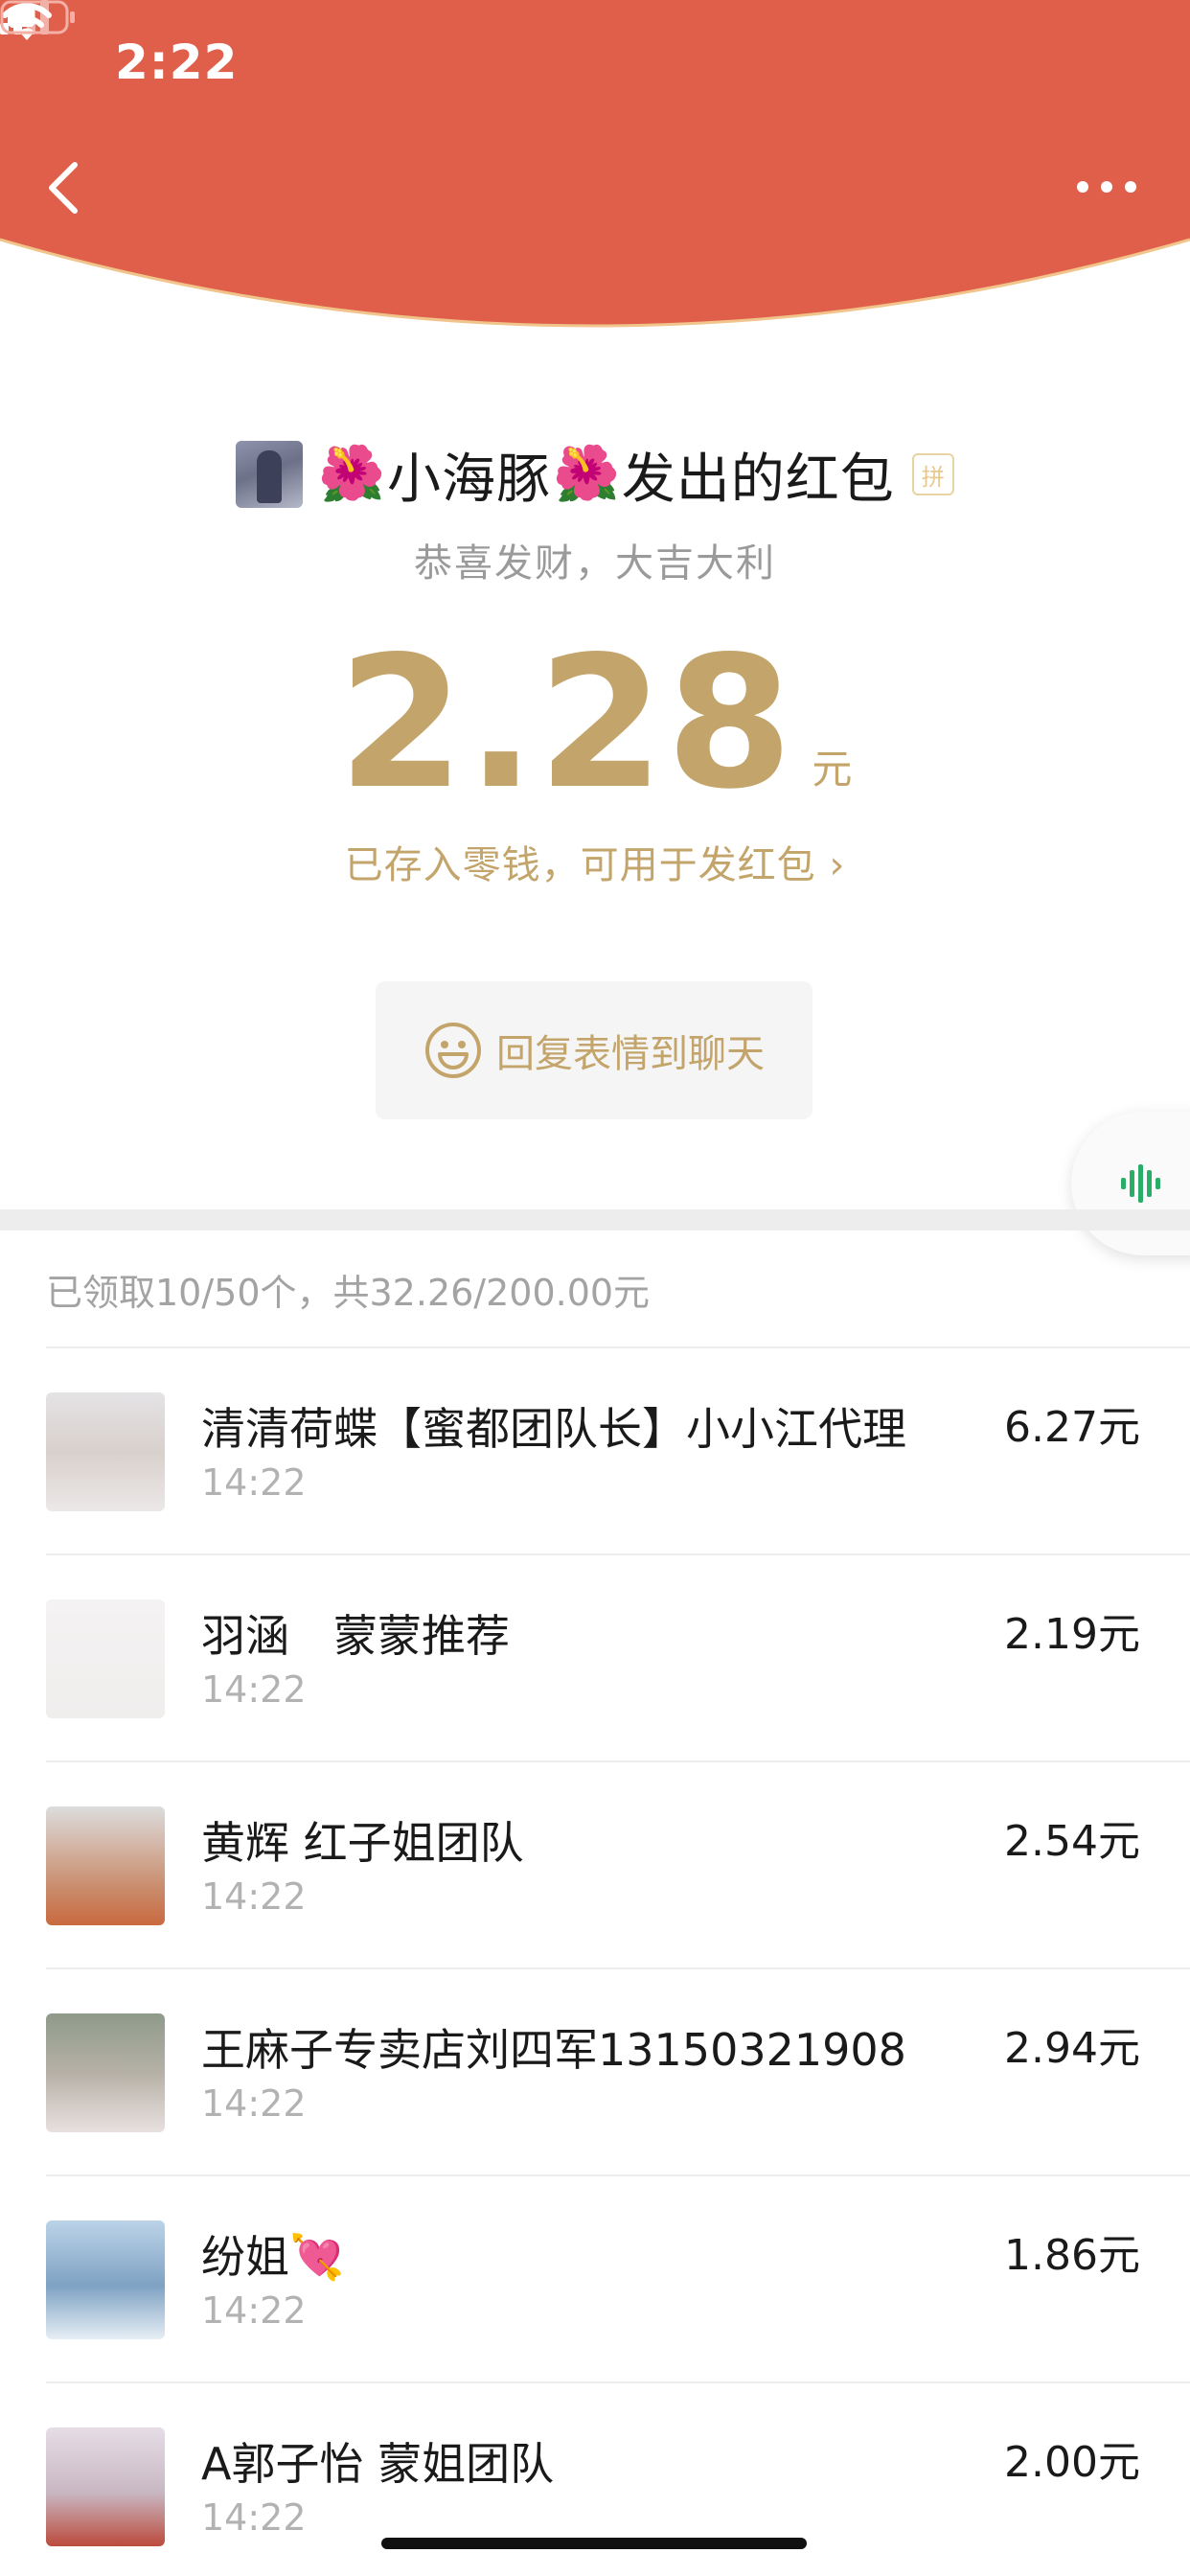 This screenshot has height=2576, width=1190. Describe the element at coordinates (1072, 2255) in the screenshot. I see `receive-amount: 1.86元` at that location.